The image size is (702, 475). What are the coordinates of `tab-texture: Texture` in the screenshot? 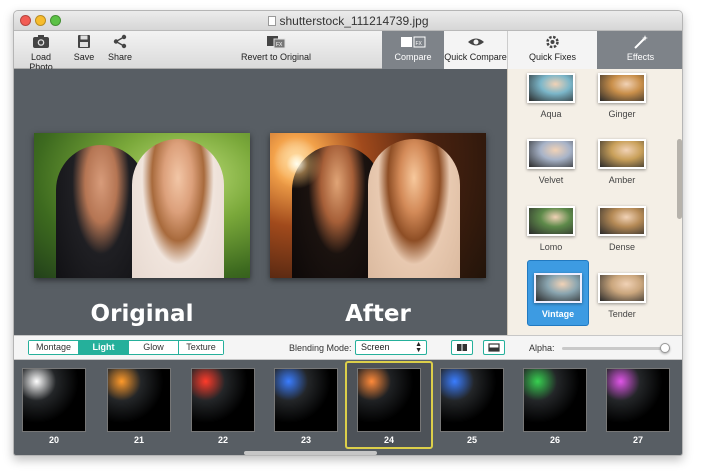 It's located at (201, 347).